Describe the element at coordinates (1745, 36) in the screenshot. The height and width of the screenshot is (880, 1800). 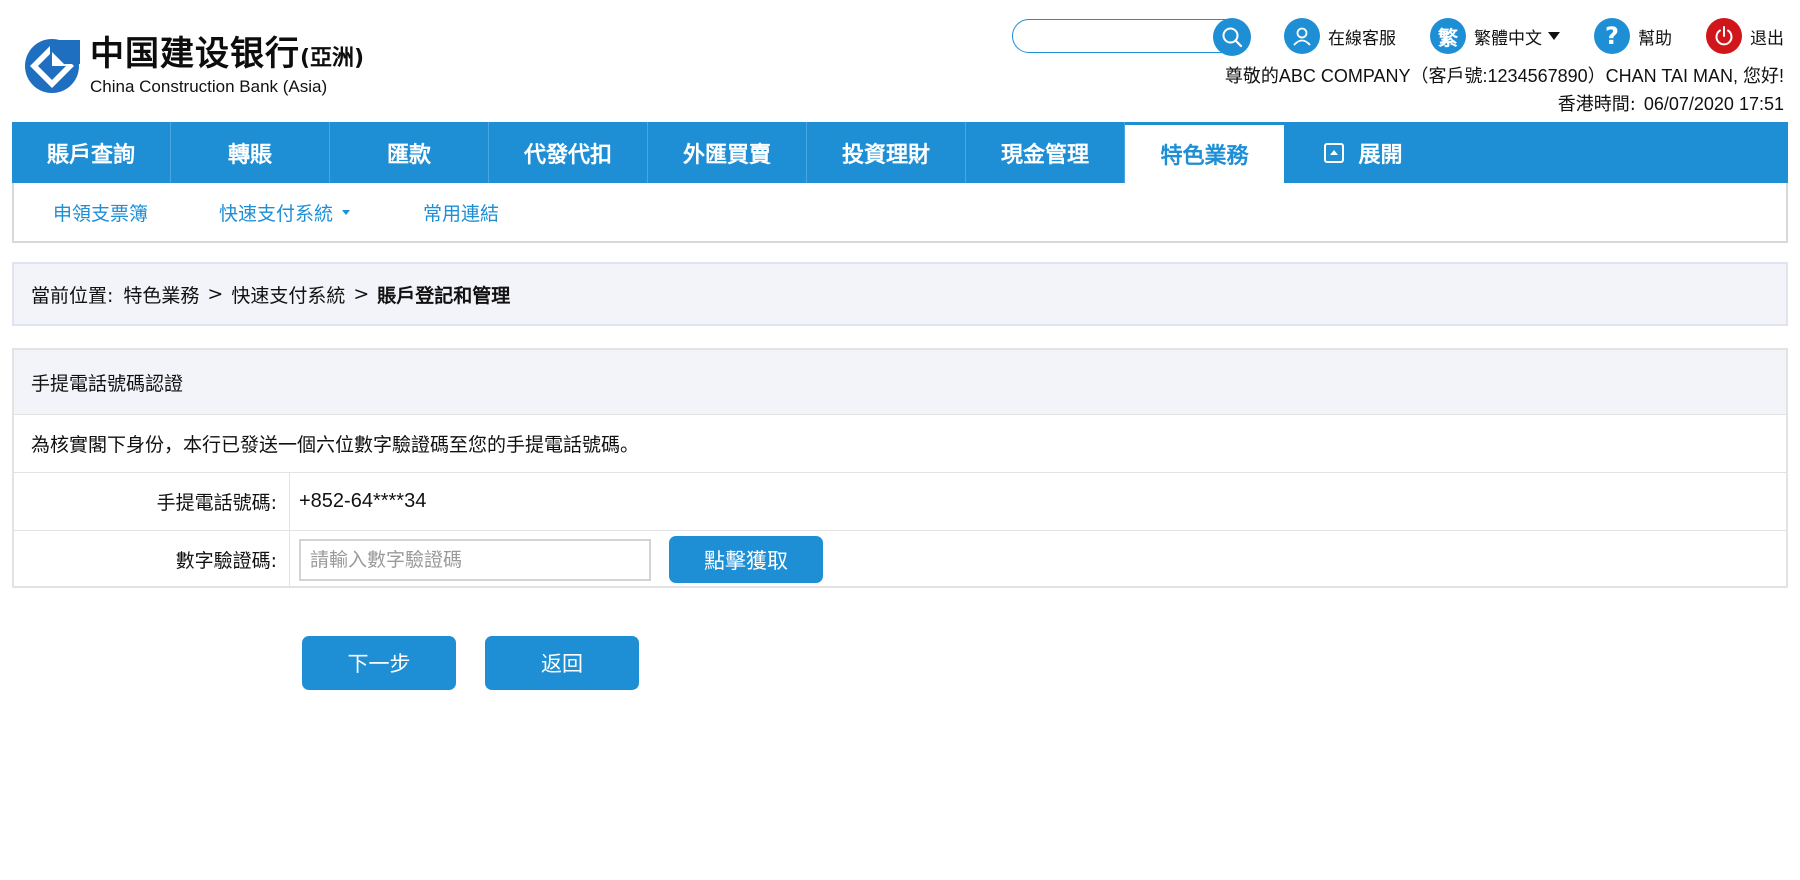
I see `logout-link: 退出` at that location.